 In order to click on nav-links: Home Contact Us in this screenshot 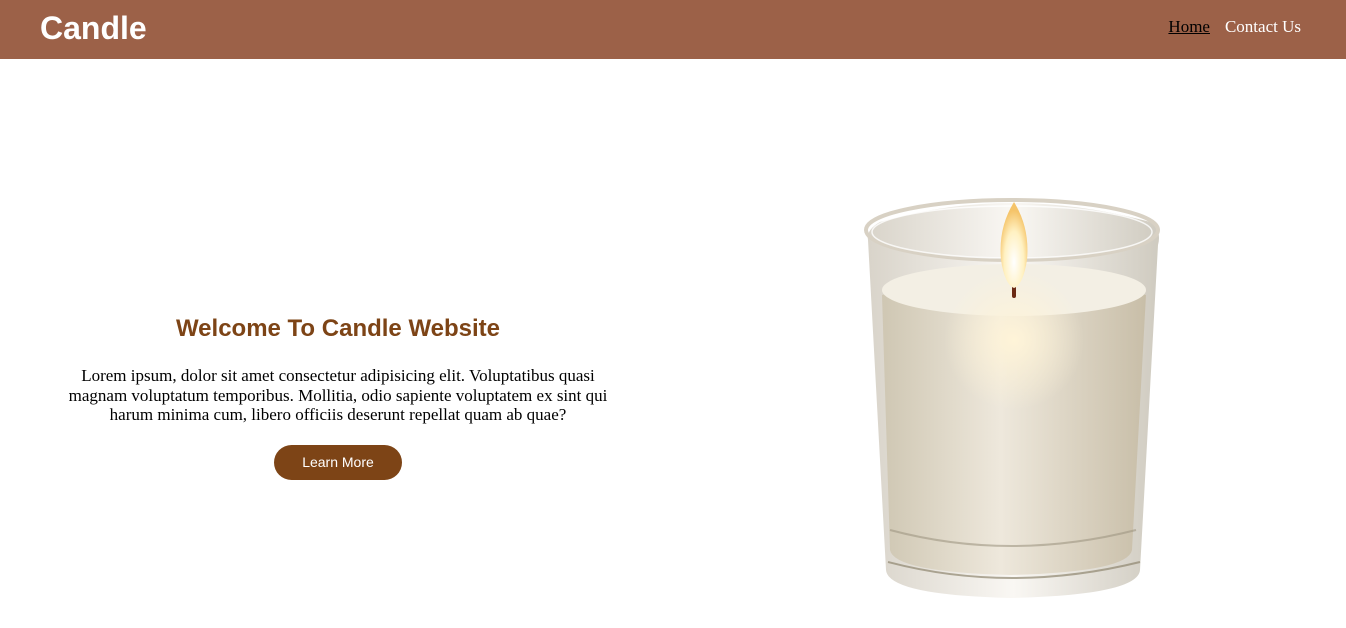, I will do `click(1234, 27)`.